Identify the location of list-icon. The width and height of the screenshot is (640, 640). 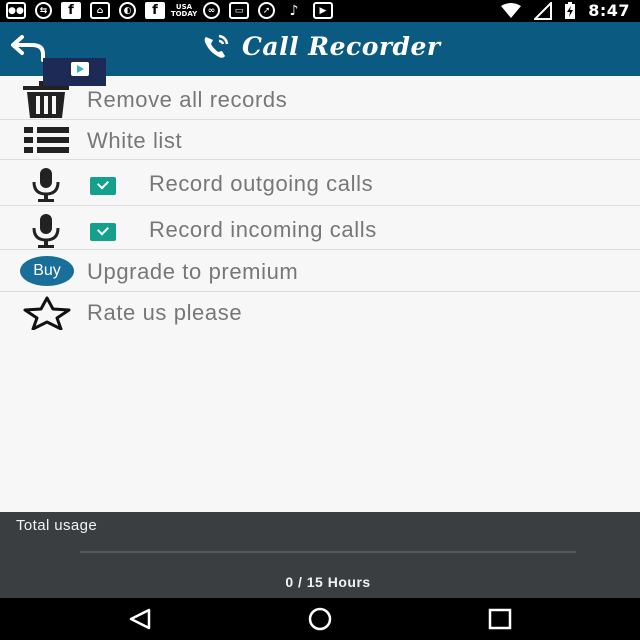
(46, 140).